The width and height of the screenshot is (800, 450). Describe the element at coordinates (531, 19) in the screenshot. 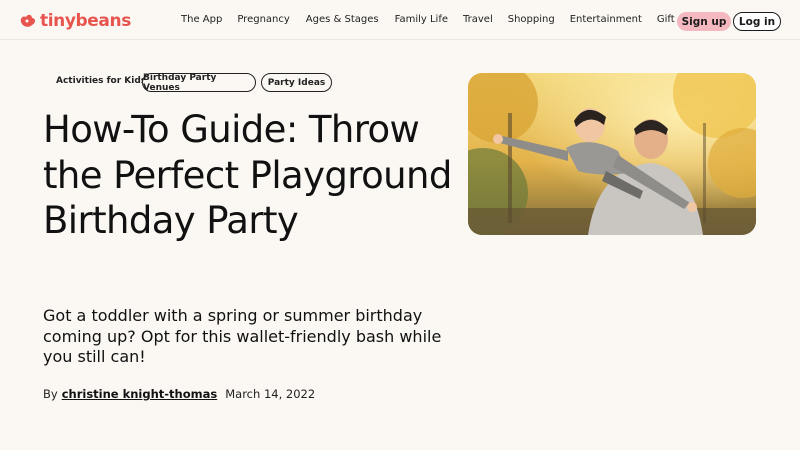

I see `nav-item-shopping: Shopping` at that location.